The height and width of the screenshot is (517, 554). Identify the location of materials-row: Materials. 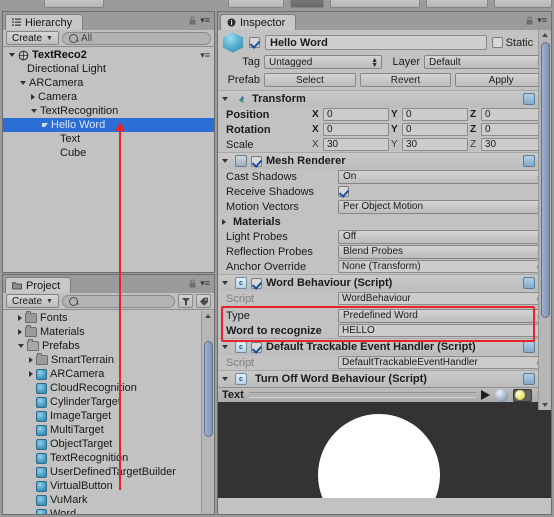
(384, 221).